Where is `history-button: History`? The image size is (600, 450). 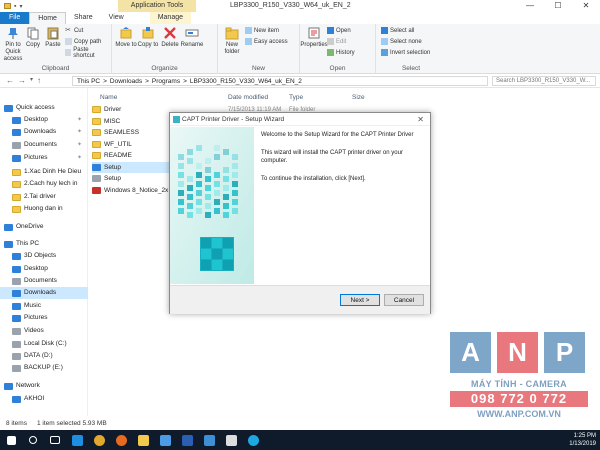 history-button: History is located at coordinates (341, 52).